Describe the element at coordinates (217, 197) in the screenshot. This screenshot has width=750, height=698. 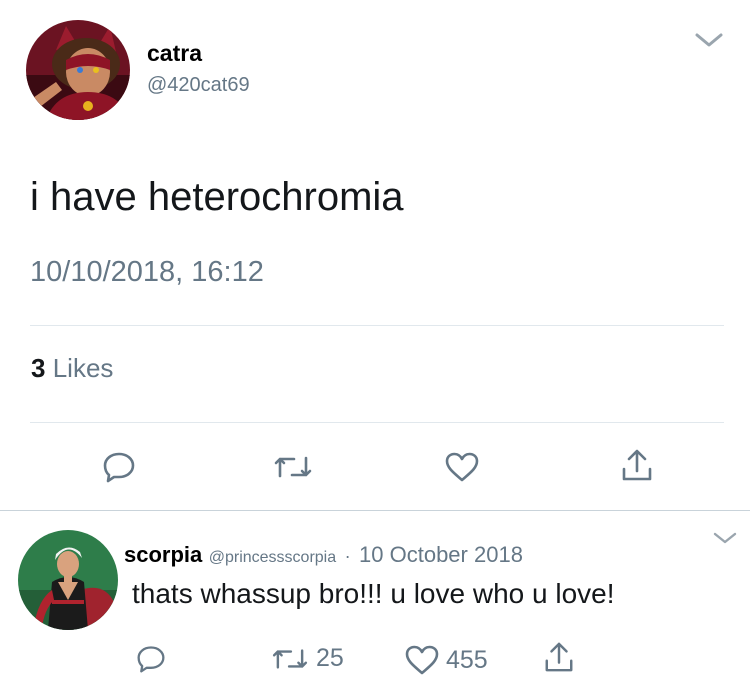
I see `tweet-text: i have heterochromia` at that location.